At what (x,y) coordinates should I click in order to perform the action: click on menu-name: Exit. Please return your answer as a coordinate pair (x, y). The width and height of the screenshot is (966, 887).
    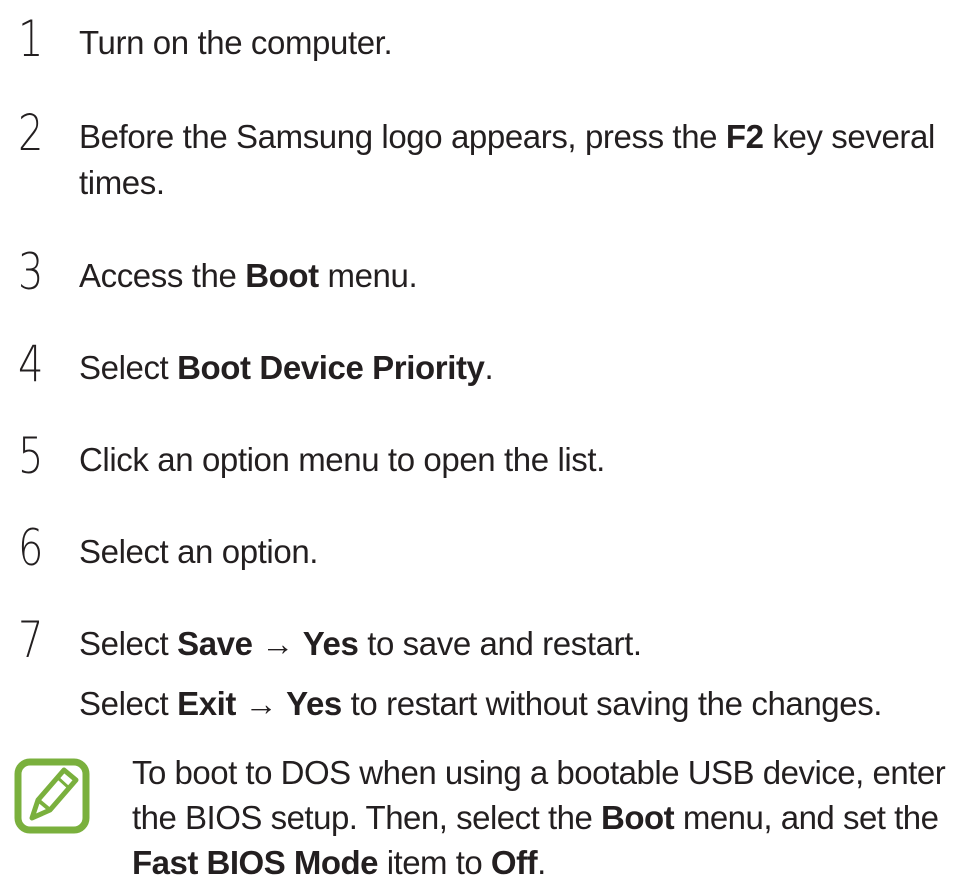
    Looking at the image, I should click on (207, 703).